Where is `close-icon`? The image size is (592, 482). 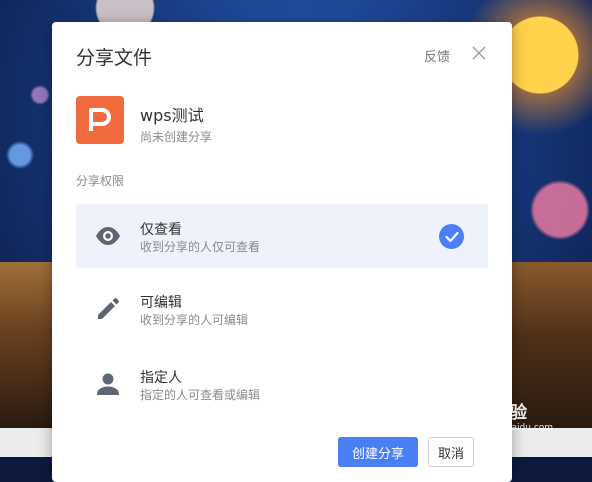
close-icon is located at coordinates (479, 53).